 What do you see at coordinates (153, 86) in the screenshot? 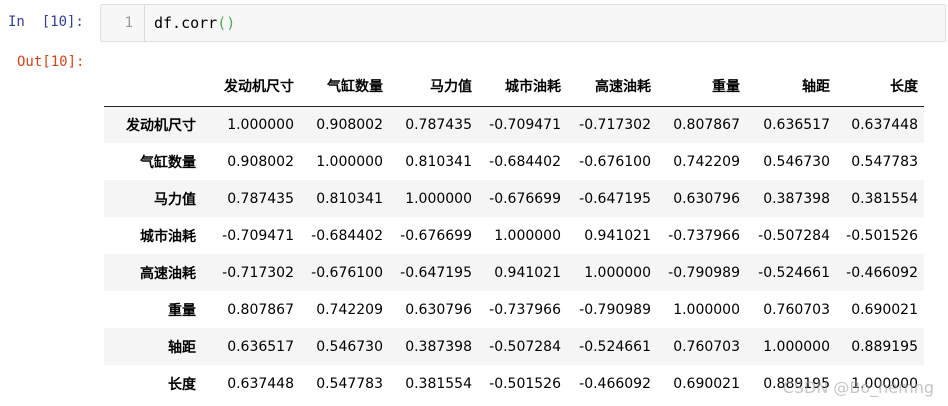
I see `index-header-blank` at bounding box center [153, 86].